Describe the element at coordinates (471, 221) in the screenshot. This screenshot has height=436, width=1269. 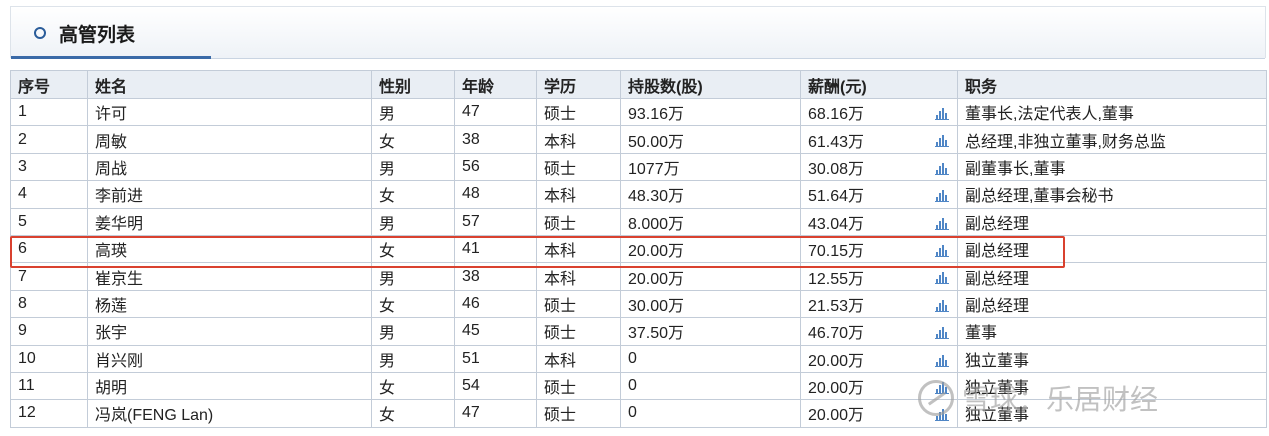
I see `cell-text: 57` at that location.